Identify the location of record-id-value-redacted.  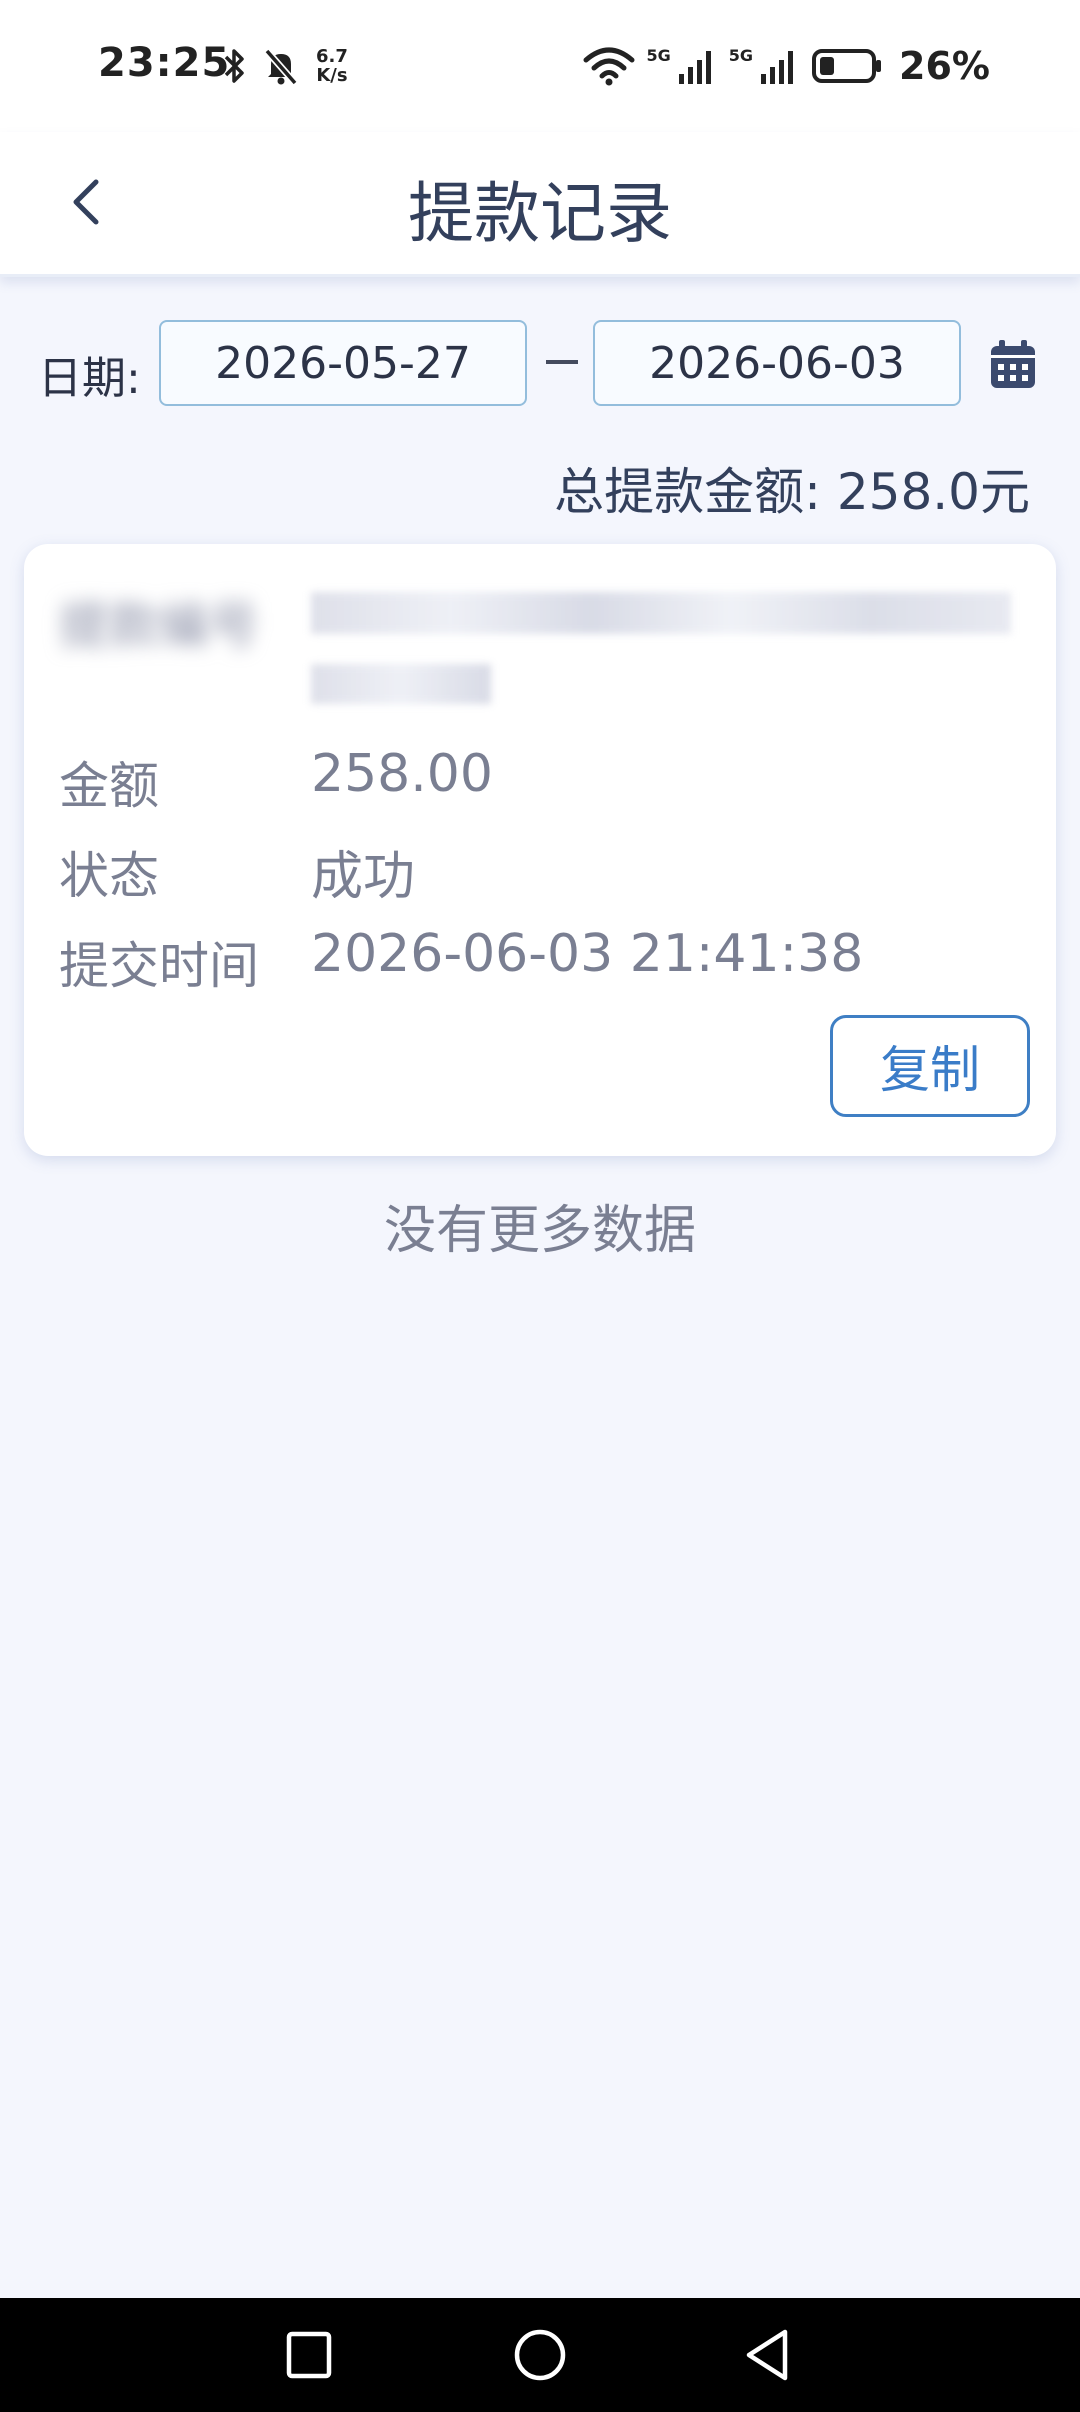
(667, 646).